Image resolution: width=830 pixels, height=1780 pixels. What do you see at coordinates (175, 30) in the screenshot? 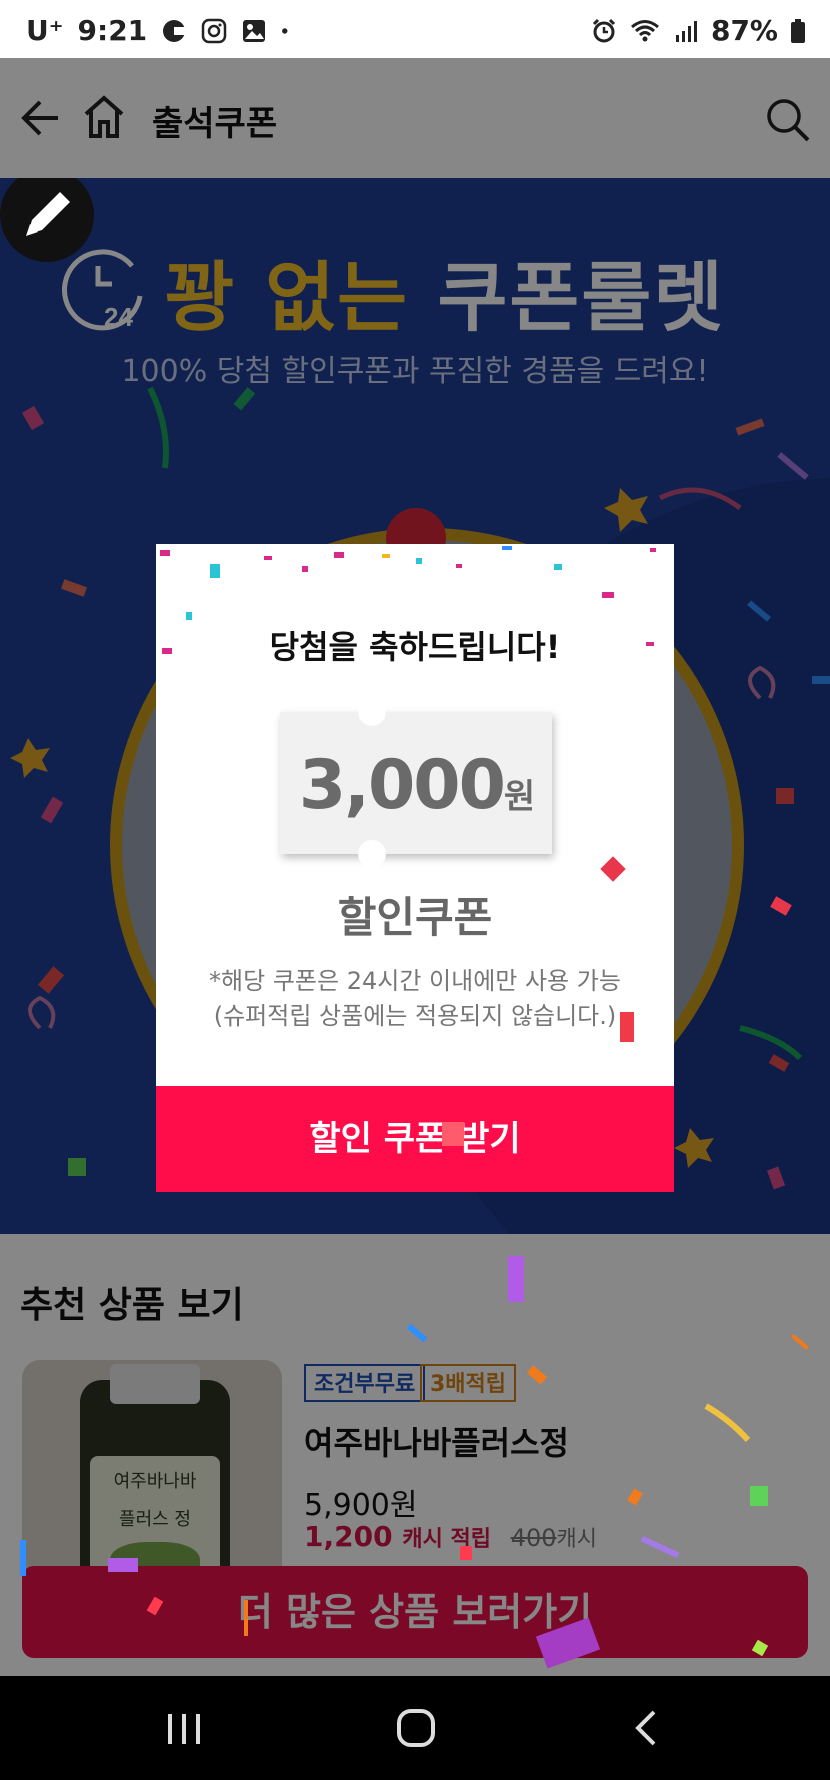
I see `tmap-icon` at bounding box center [175, 30].